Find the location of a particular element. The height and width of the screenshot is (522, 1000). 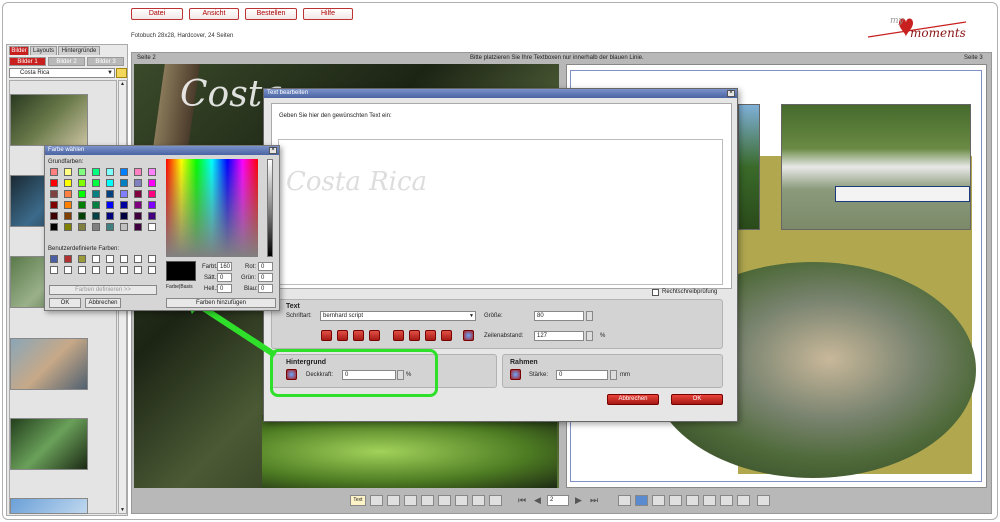

align-vcenter-icon is located at coordinates (675, 500).